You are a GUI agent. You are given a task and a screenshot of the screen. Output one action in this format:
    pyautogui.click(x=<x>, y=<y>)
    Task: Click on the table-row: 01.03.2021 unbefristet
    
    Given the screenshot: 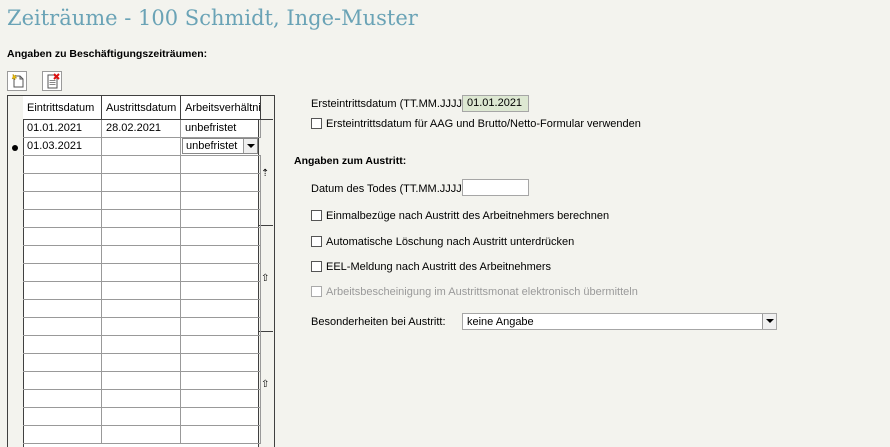 What is the action you would take?
    pyautogui.click(x=142, y=147)
    